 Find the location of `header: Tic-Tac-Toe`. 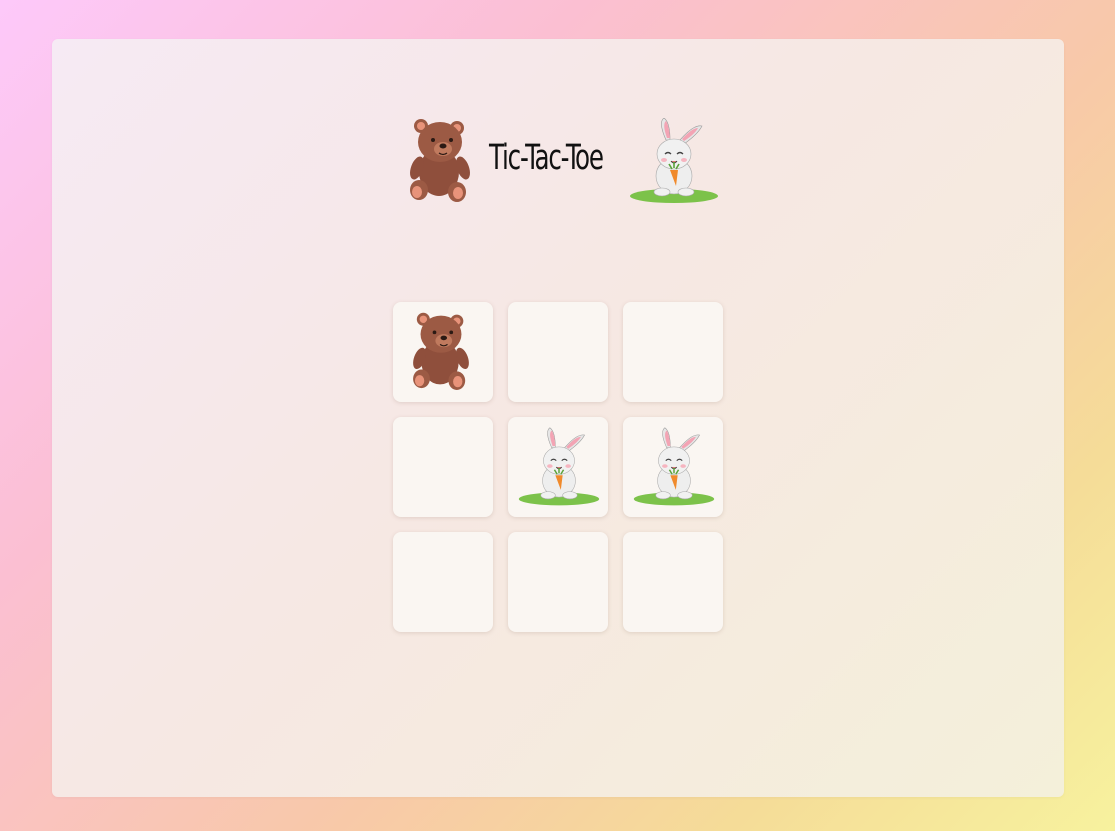

header: Tic-Tac-Toe is located at coordinates (563, 160).